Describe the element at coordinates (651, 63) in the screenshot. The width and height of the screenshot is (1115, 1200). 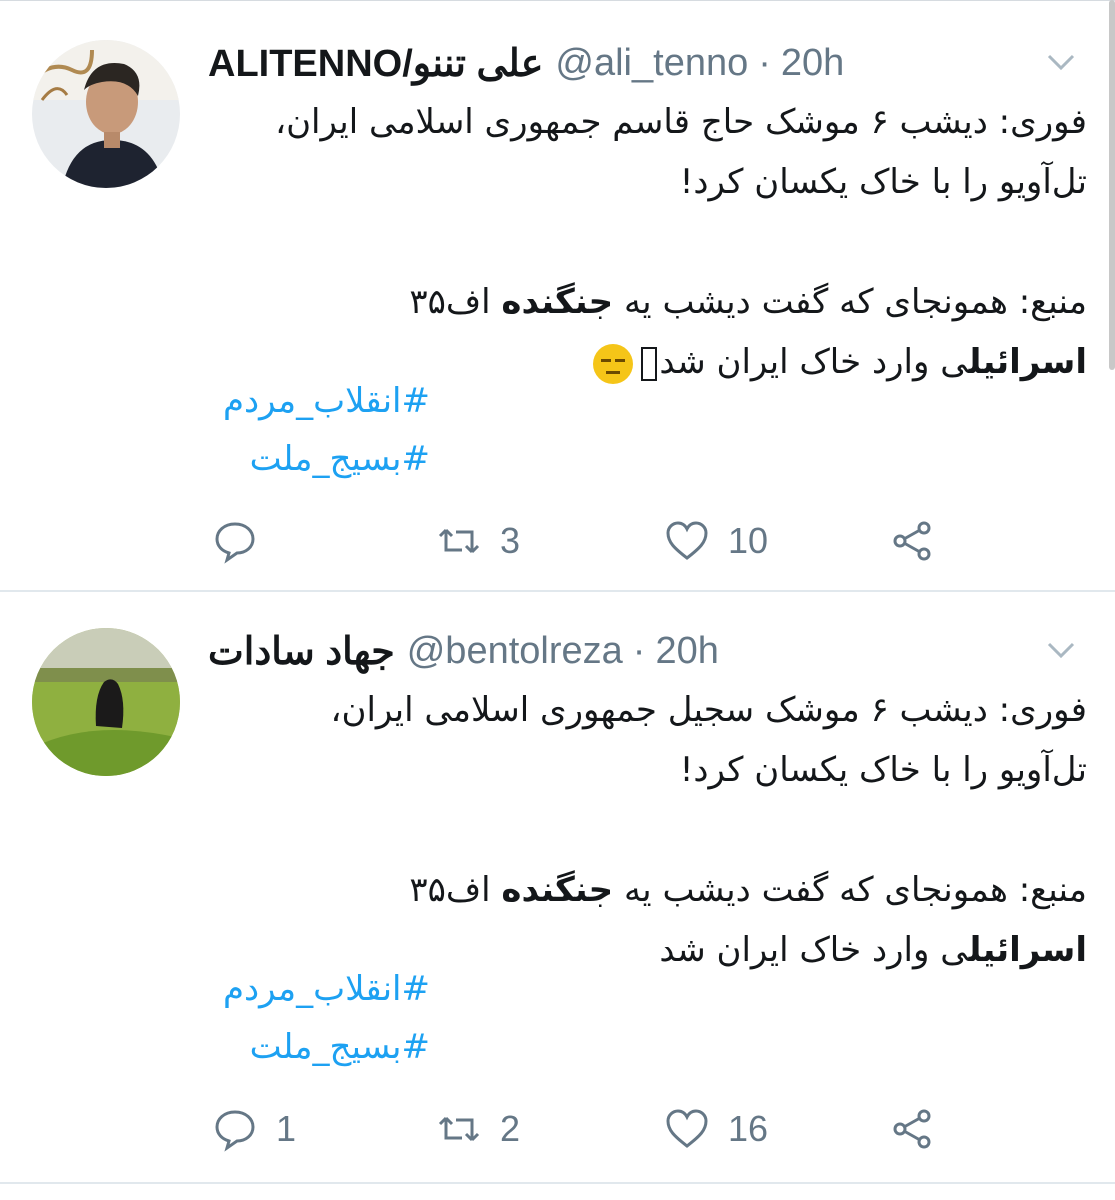
I see `user-handle: @ali_tenno` at that location.